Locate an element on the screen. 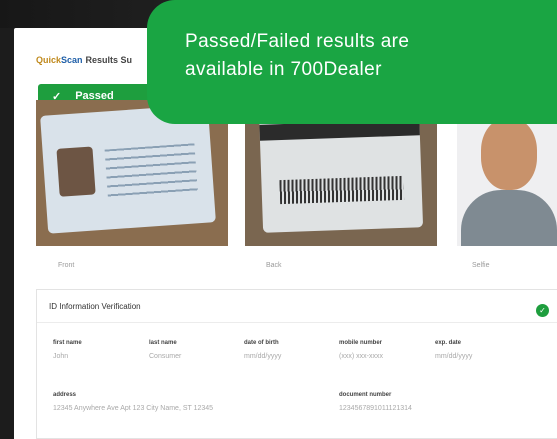 This screenshot has width=557, height=439. mobile-number-label: mobile number is located at coordinates (361, 343).